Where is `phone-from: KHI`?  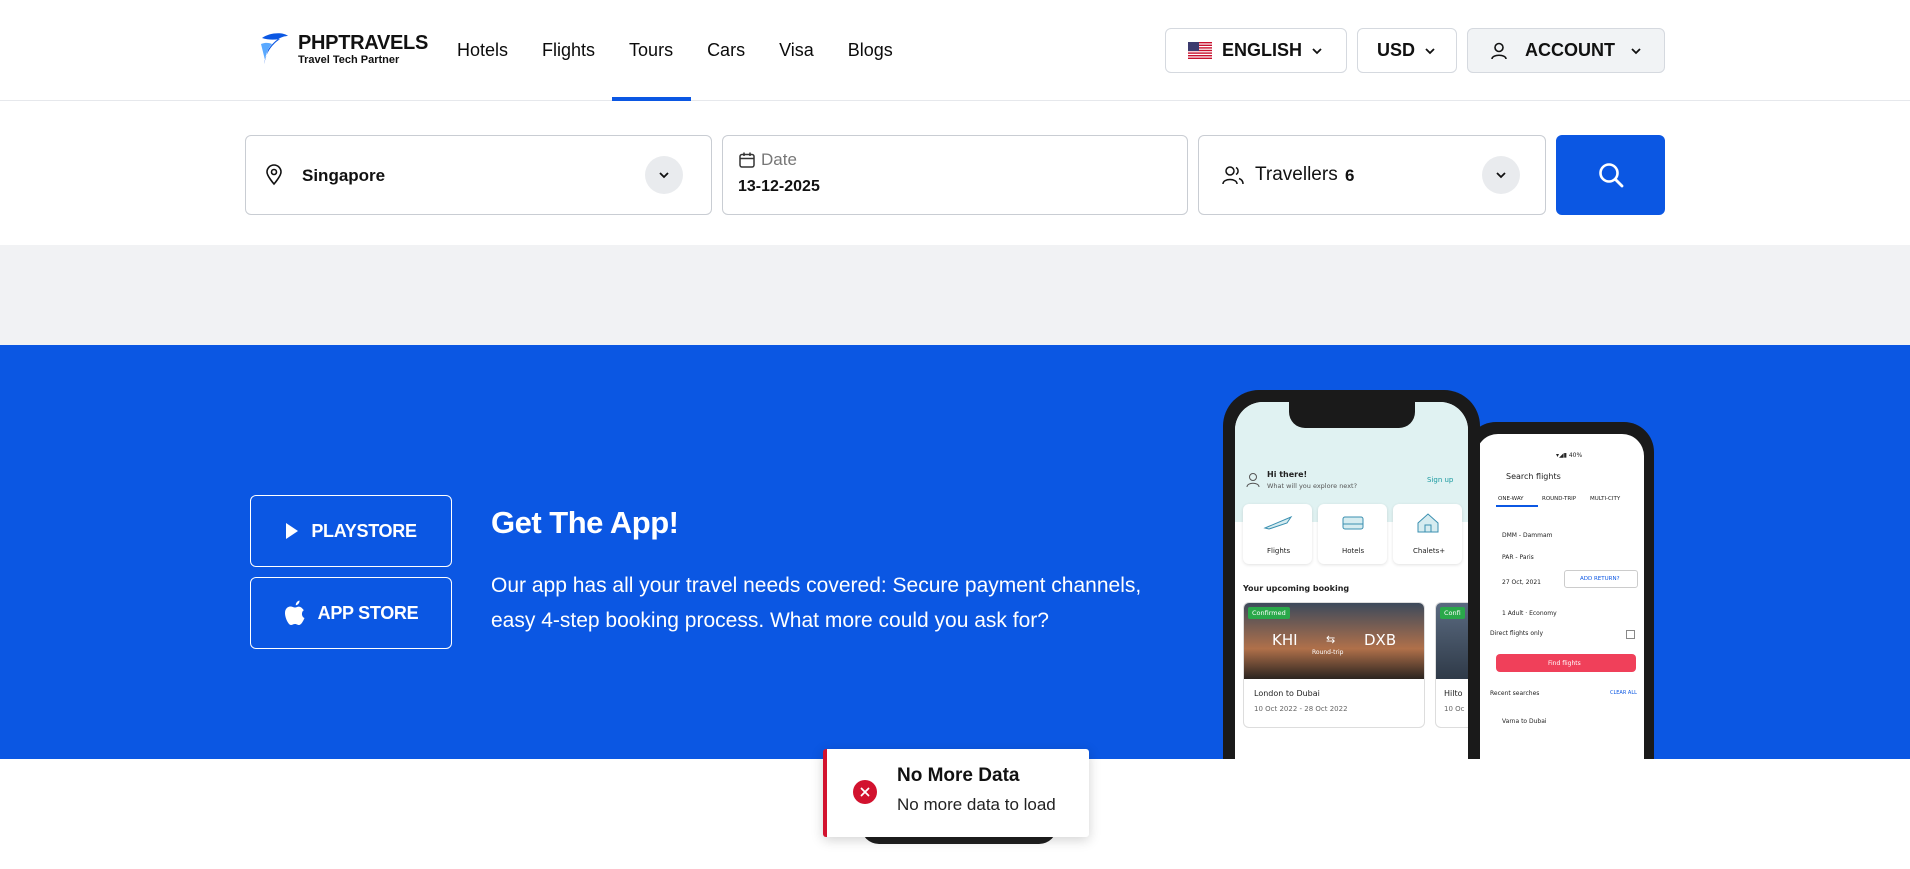 phone-from: KHI is located at coordinates (1285, 640).